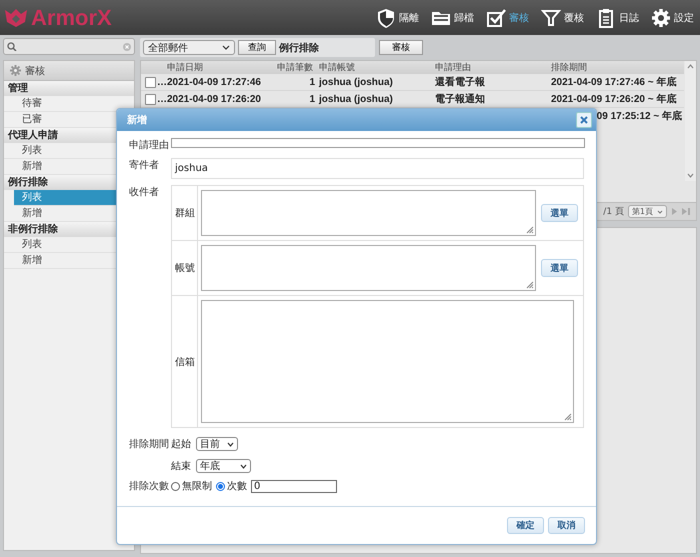 Image resolution: width=700 pixels, height=557 pixels. Describe the element at coordinates (386, 18) in the screenshot. I see `shield-icon` at that location.